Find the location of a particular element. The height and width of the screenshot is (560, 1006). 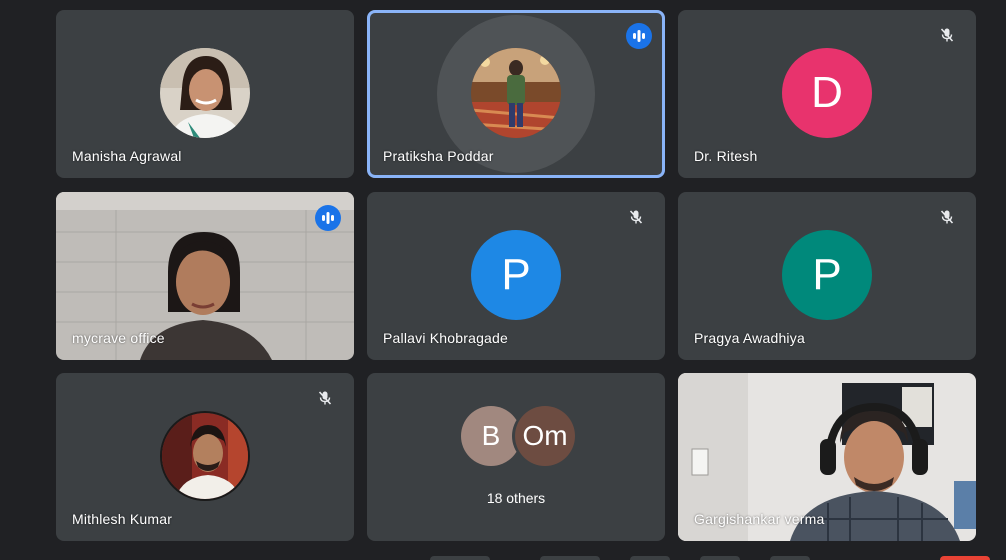

participant-tile-pragya: P Pragya Awadhiya is located at coordinates (827, 276).